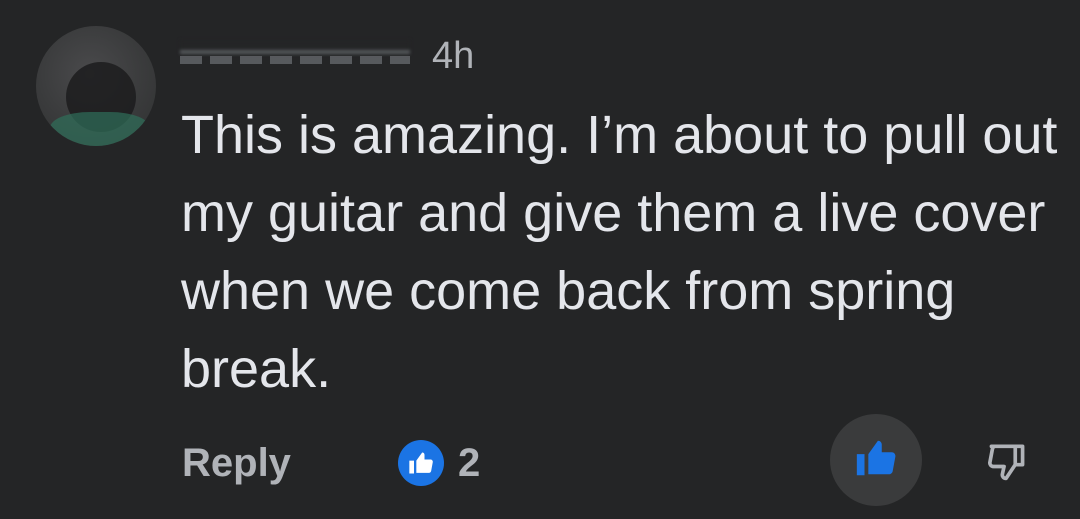  I want to click on thumbs-down-icon, so click(1007, 463).